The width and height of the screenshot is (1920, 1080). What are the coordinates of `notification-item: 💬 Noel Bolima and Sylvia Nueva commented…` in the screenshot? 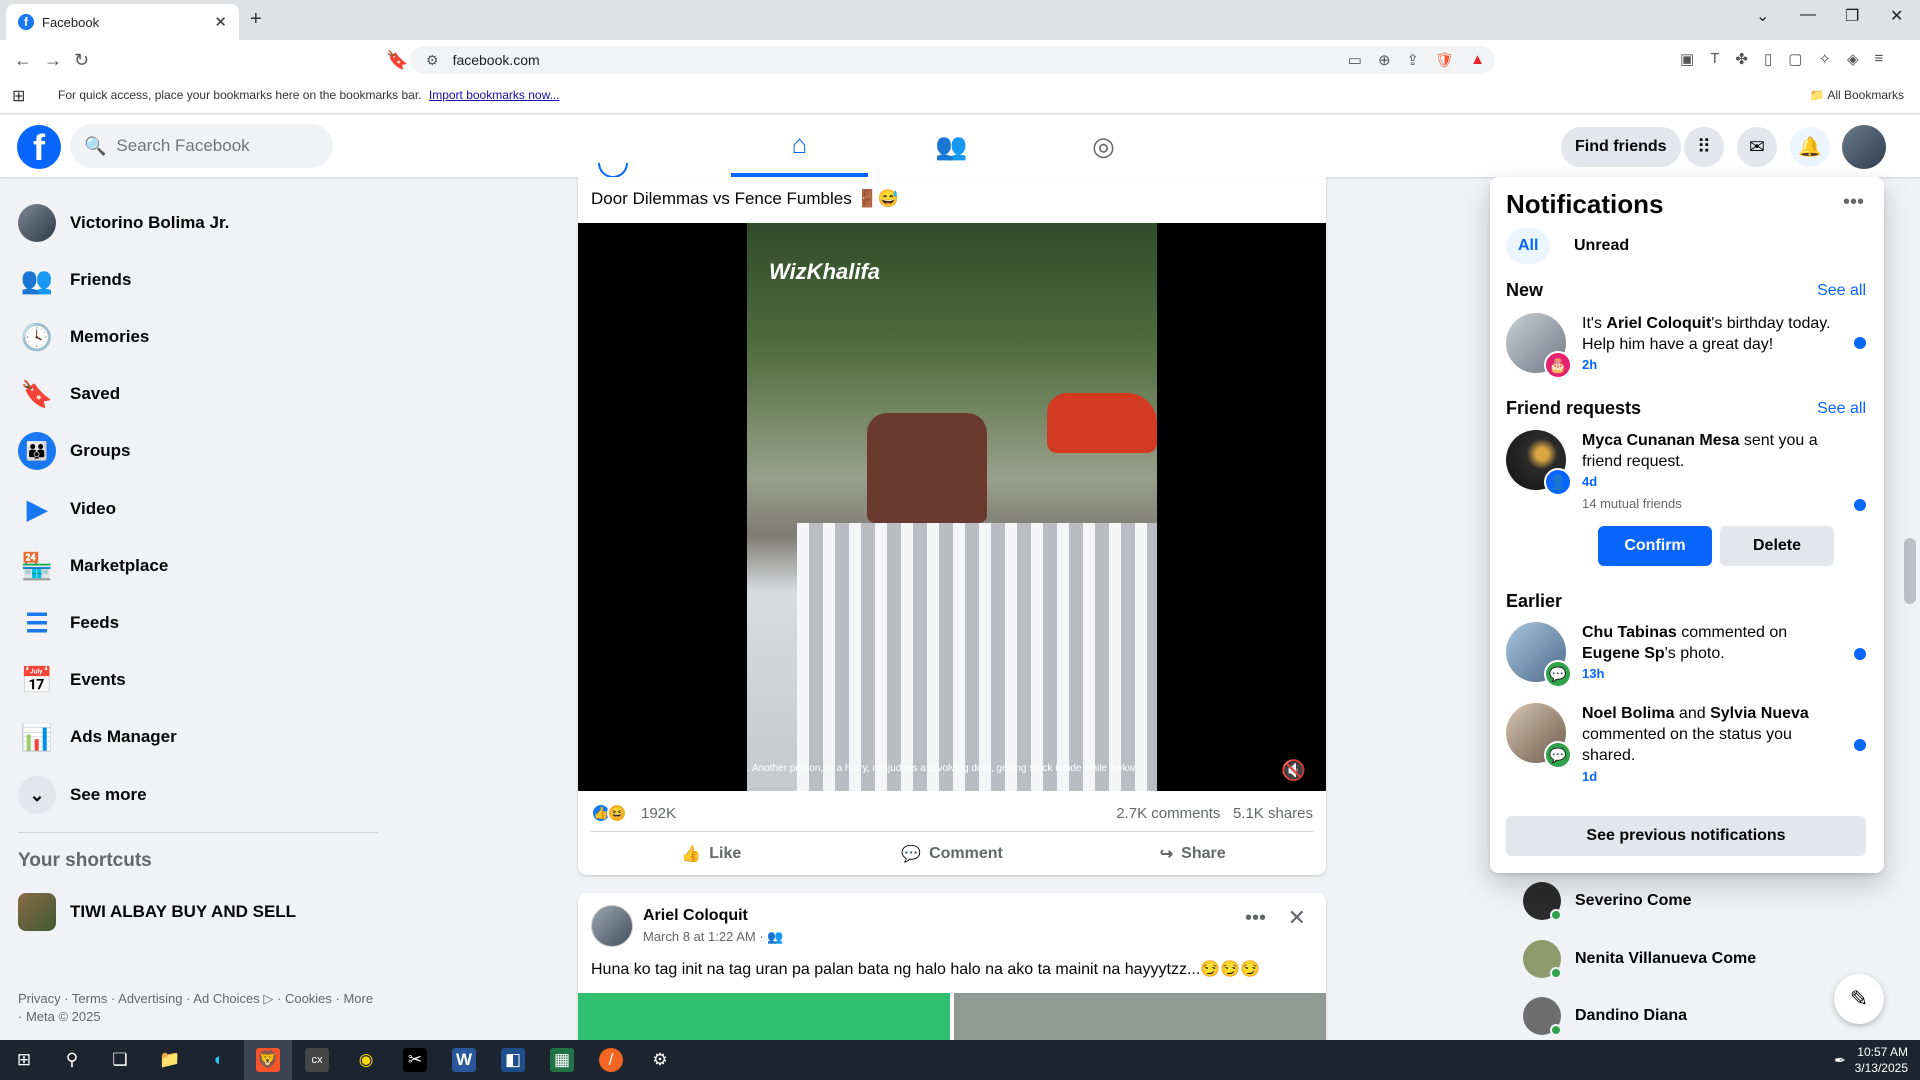 It's located at (1691, 748).